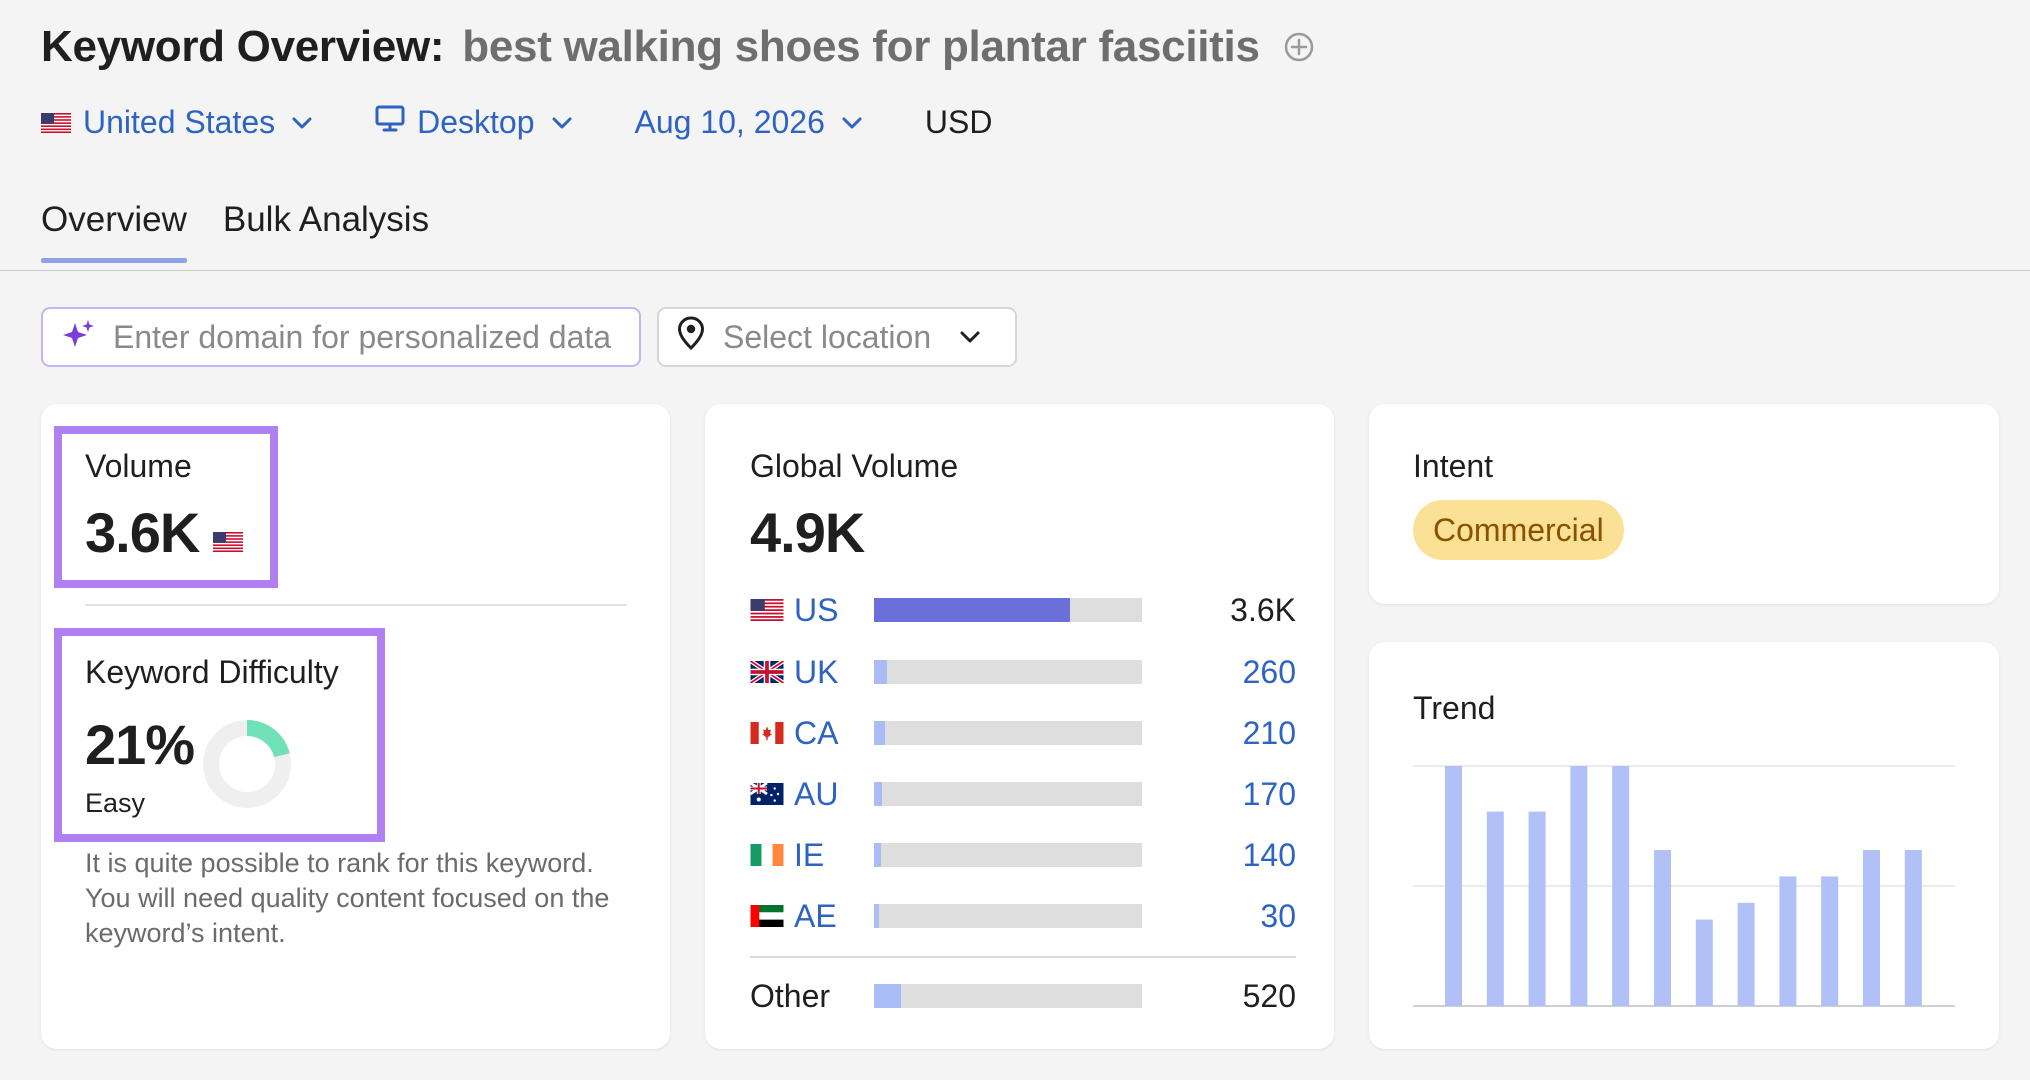 The height and width of the screenshot is (1080, 2030). Describe the element at coordinates (834, 855) in the screenshot. I see `country-code: IE` at that location.